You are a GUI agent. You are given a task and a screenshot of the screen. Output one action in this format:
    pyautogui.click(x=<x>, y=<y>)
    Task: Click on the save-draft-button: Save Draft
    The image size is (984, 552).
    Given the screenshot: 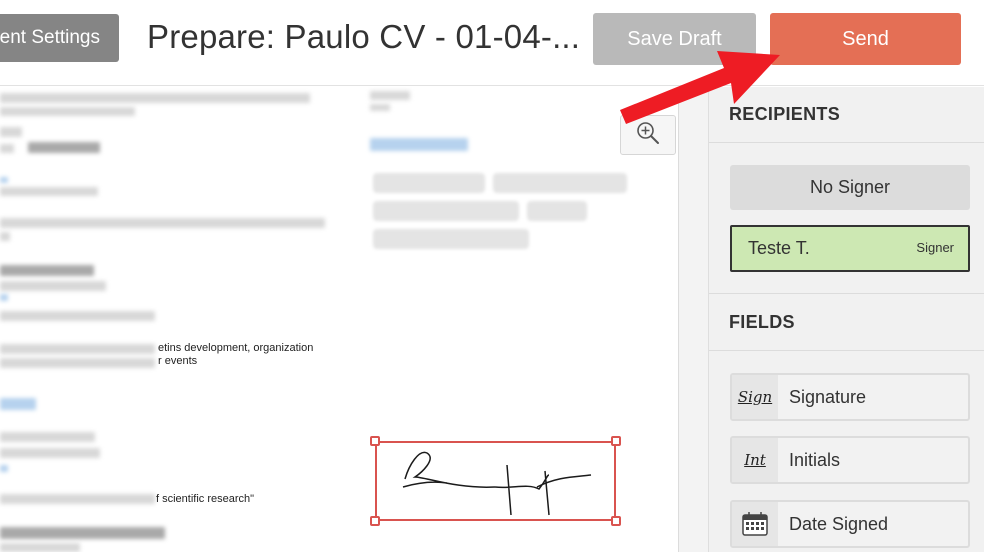 What is the action you would take?
    pyautogui.click(x=674, y=39)
    